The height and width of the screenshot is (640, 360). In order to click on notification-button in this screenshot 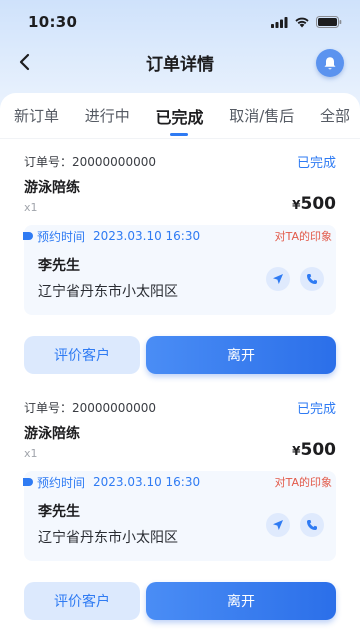, I will do `click(330, 63)`.